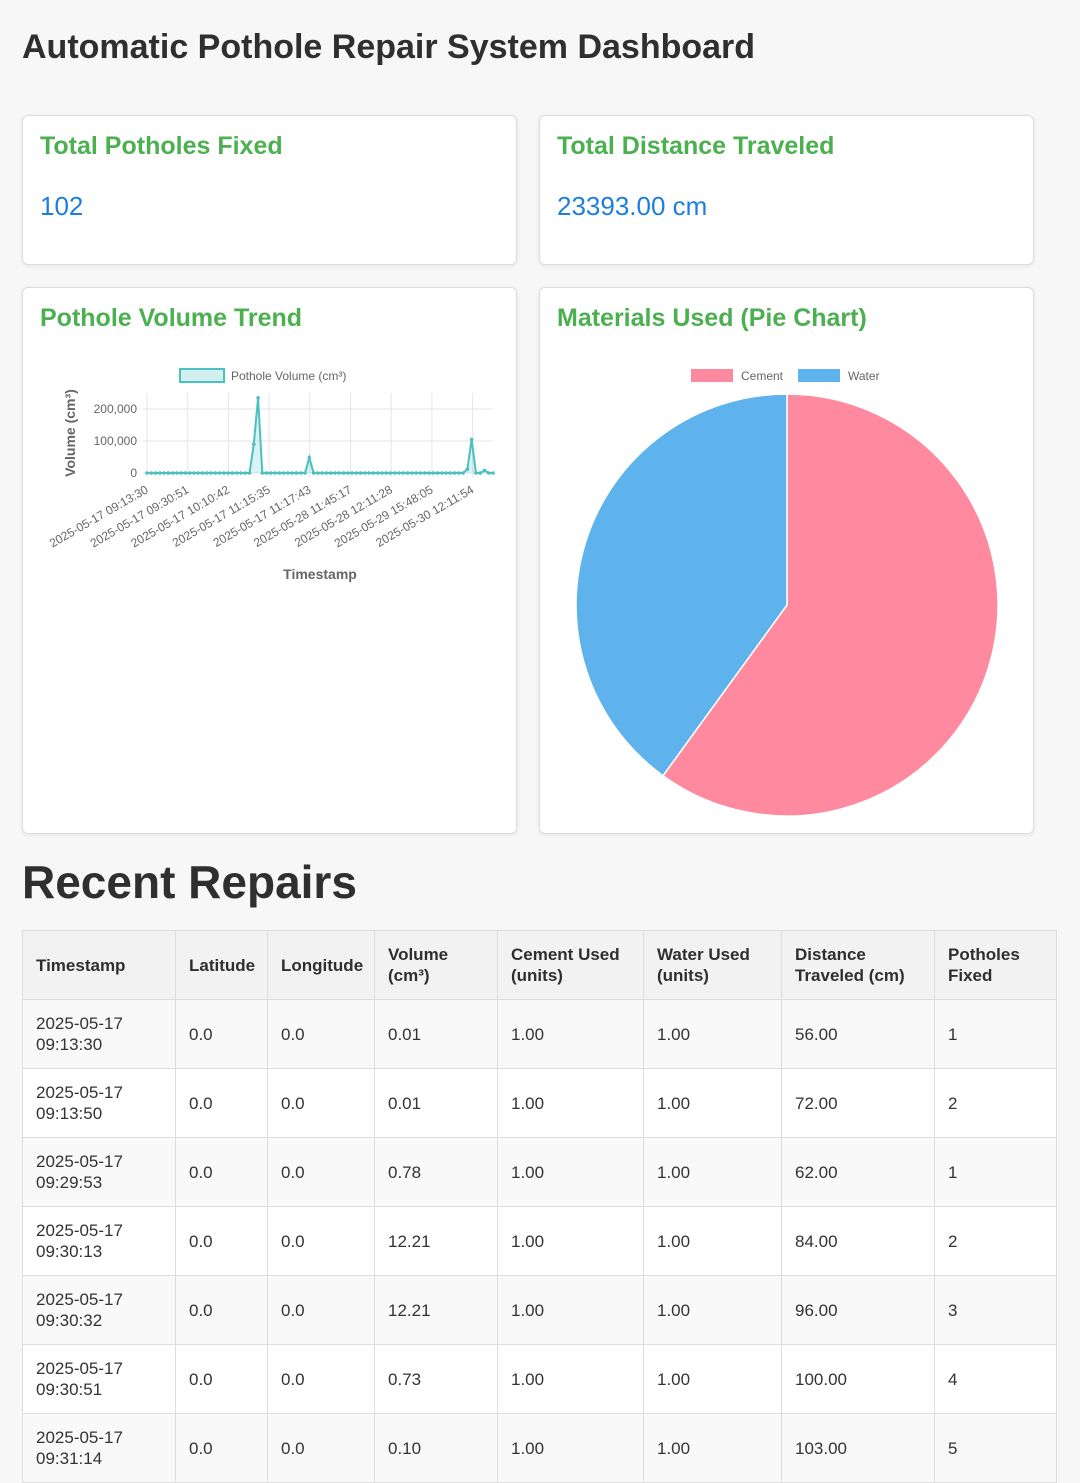  What do you see at coordinates (99, 1034) in the screenshot?
I see `cell-timestamp: 2025-05-17 09:13:30` at bounding box center [99, 1034].